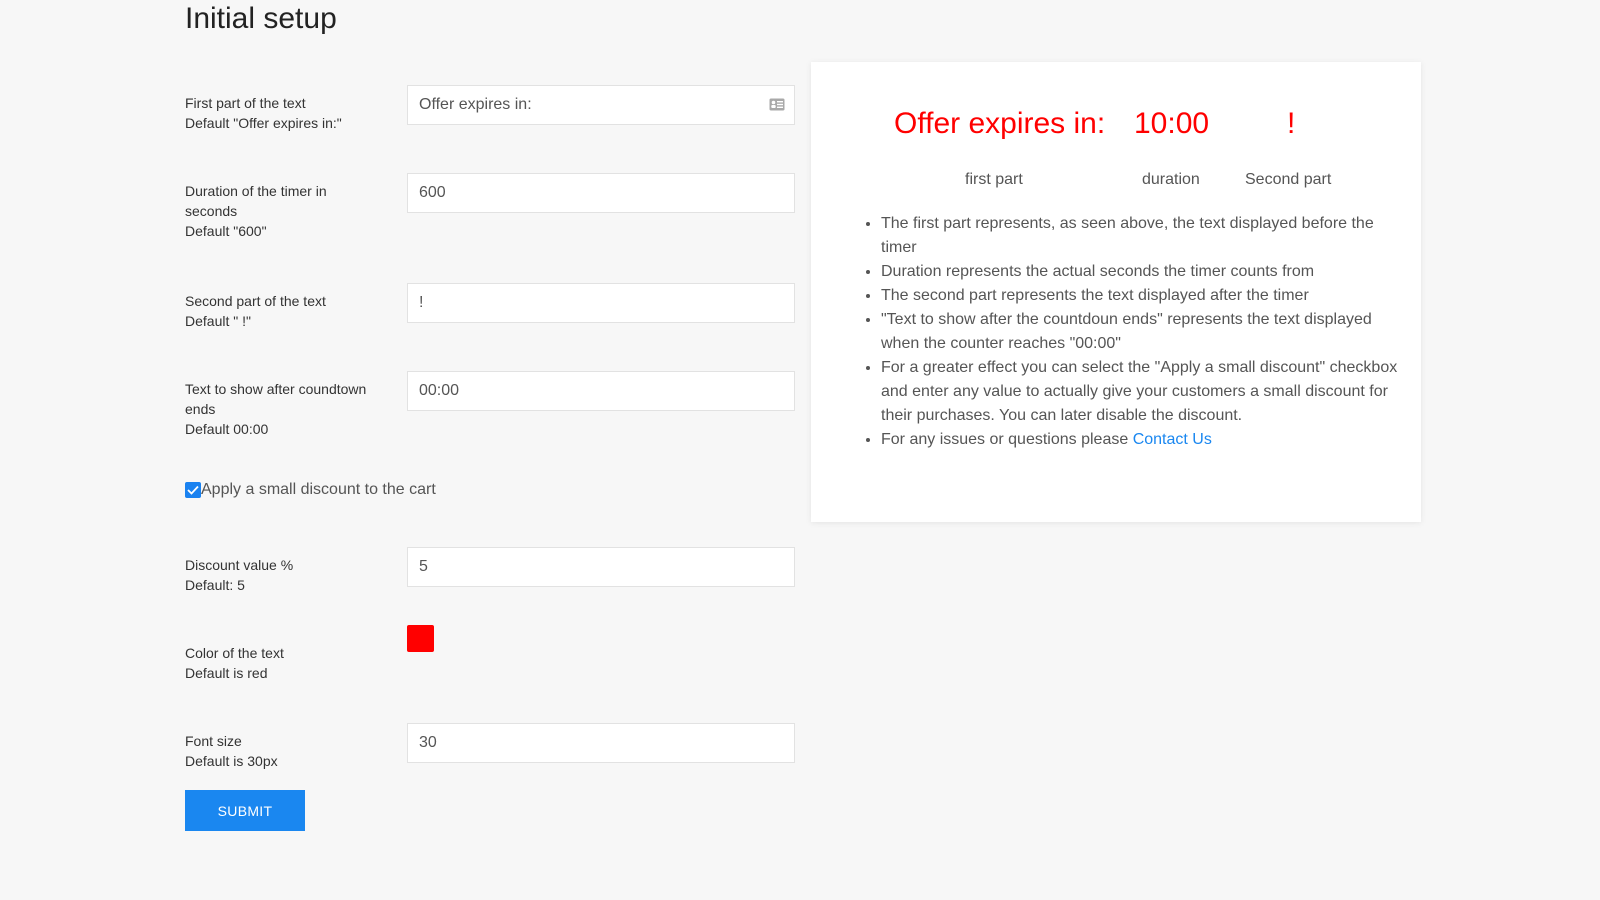 The width and height of the screenshot is (1600, 900). Describe the element at coordinates (420, 638) in the screenshot. I see `text-color-swatch` at that location.